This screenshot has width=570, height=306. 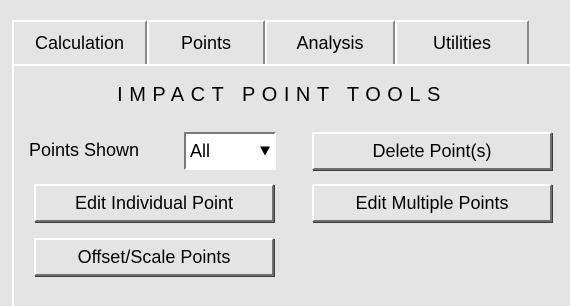 I want to click on points-shown-value: All, so click(x=200, y=150).